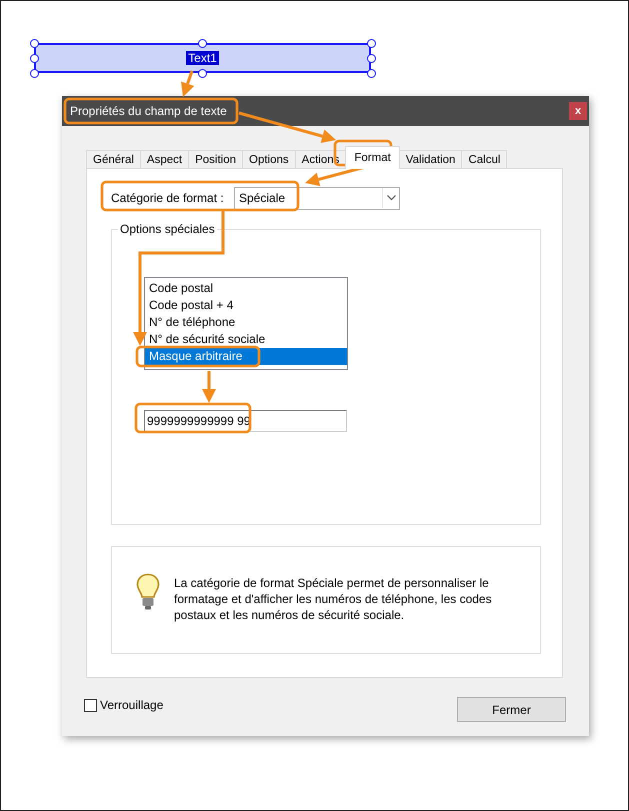 This screenshot has height=811, width=629. What do you see at coordinates (269, 159) in the screenshot?
I see `tab: Options` at bounding box center [269, 159].